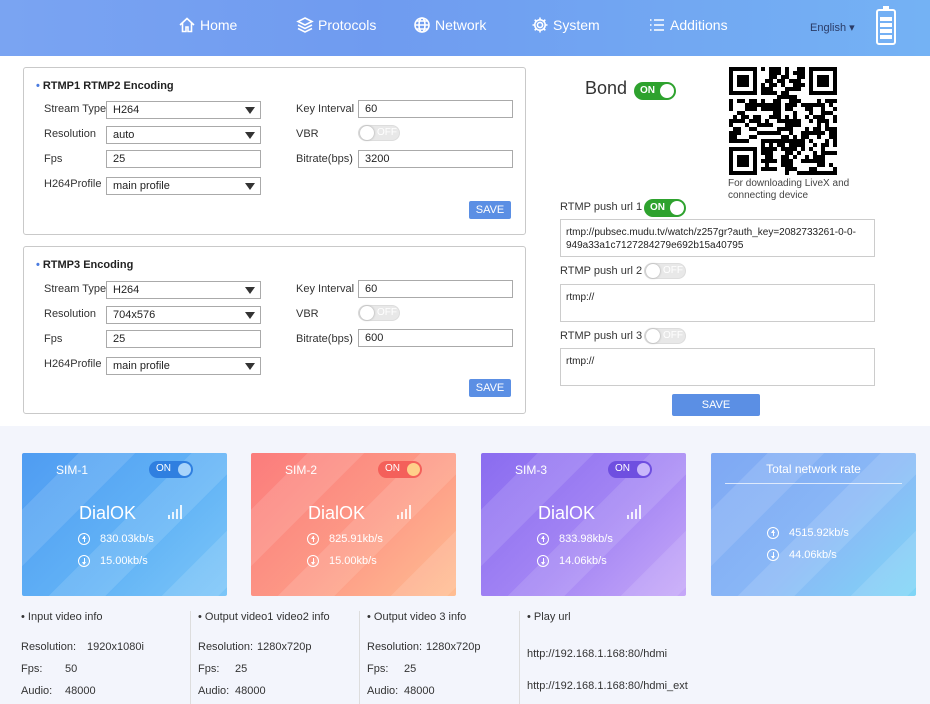  I want to click on nav-home: Home, so click(207, 25).